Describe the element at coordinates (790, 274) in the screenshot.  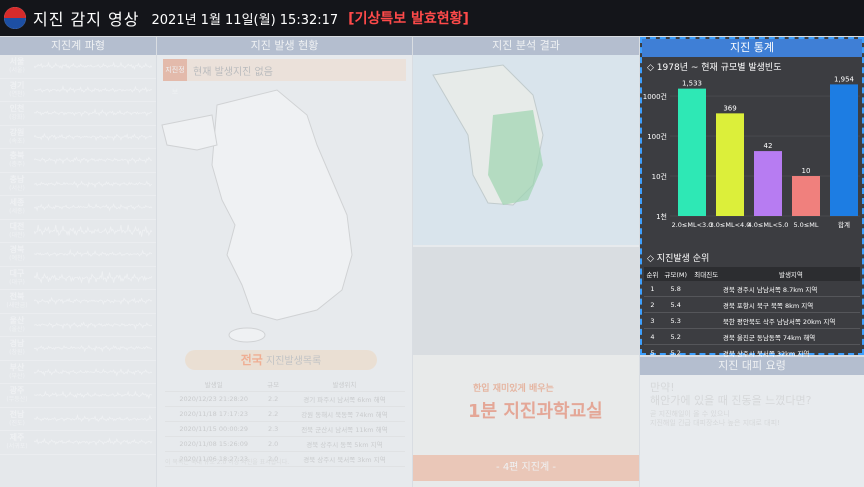
I see `rank-header: 발생지역` at that location.